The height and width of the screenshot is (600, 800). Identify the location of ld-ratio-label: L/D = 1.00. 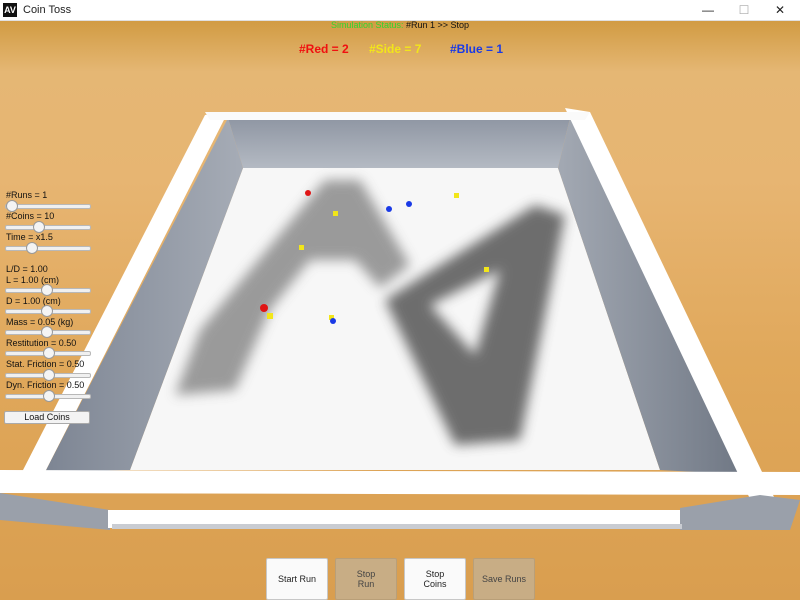
(27, 269).